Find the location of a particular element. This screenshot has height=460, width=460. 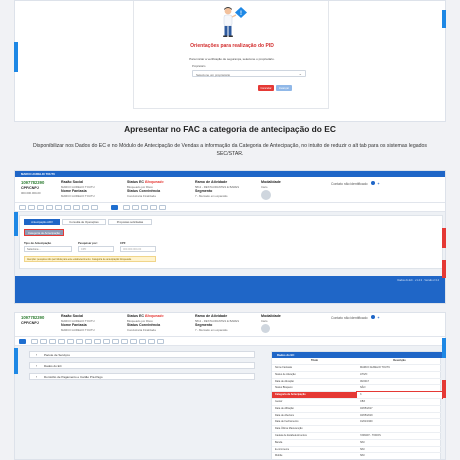

modal-title: Orientações para realização do PID is located at coordinates (232, 46).